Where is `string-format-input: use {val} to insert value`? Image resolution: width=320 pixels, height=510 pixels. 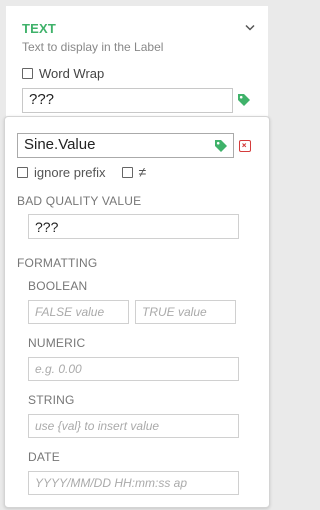
string-format-input: use {val} to insert value is located at coordinates (133, 426).